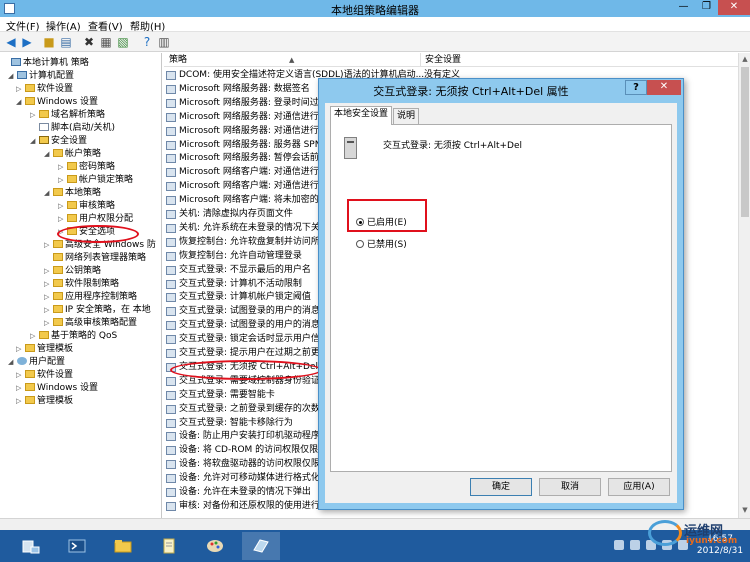 This screenshot has height=562, width=750. I want to click on column-setting-header: 安全设置, so click(440, 60).